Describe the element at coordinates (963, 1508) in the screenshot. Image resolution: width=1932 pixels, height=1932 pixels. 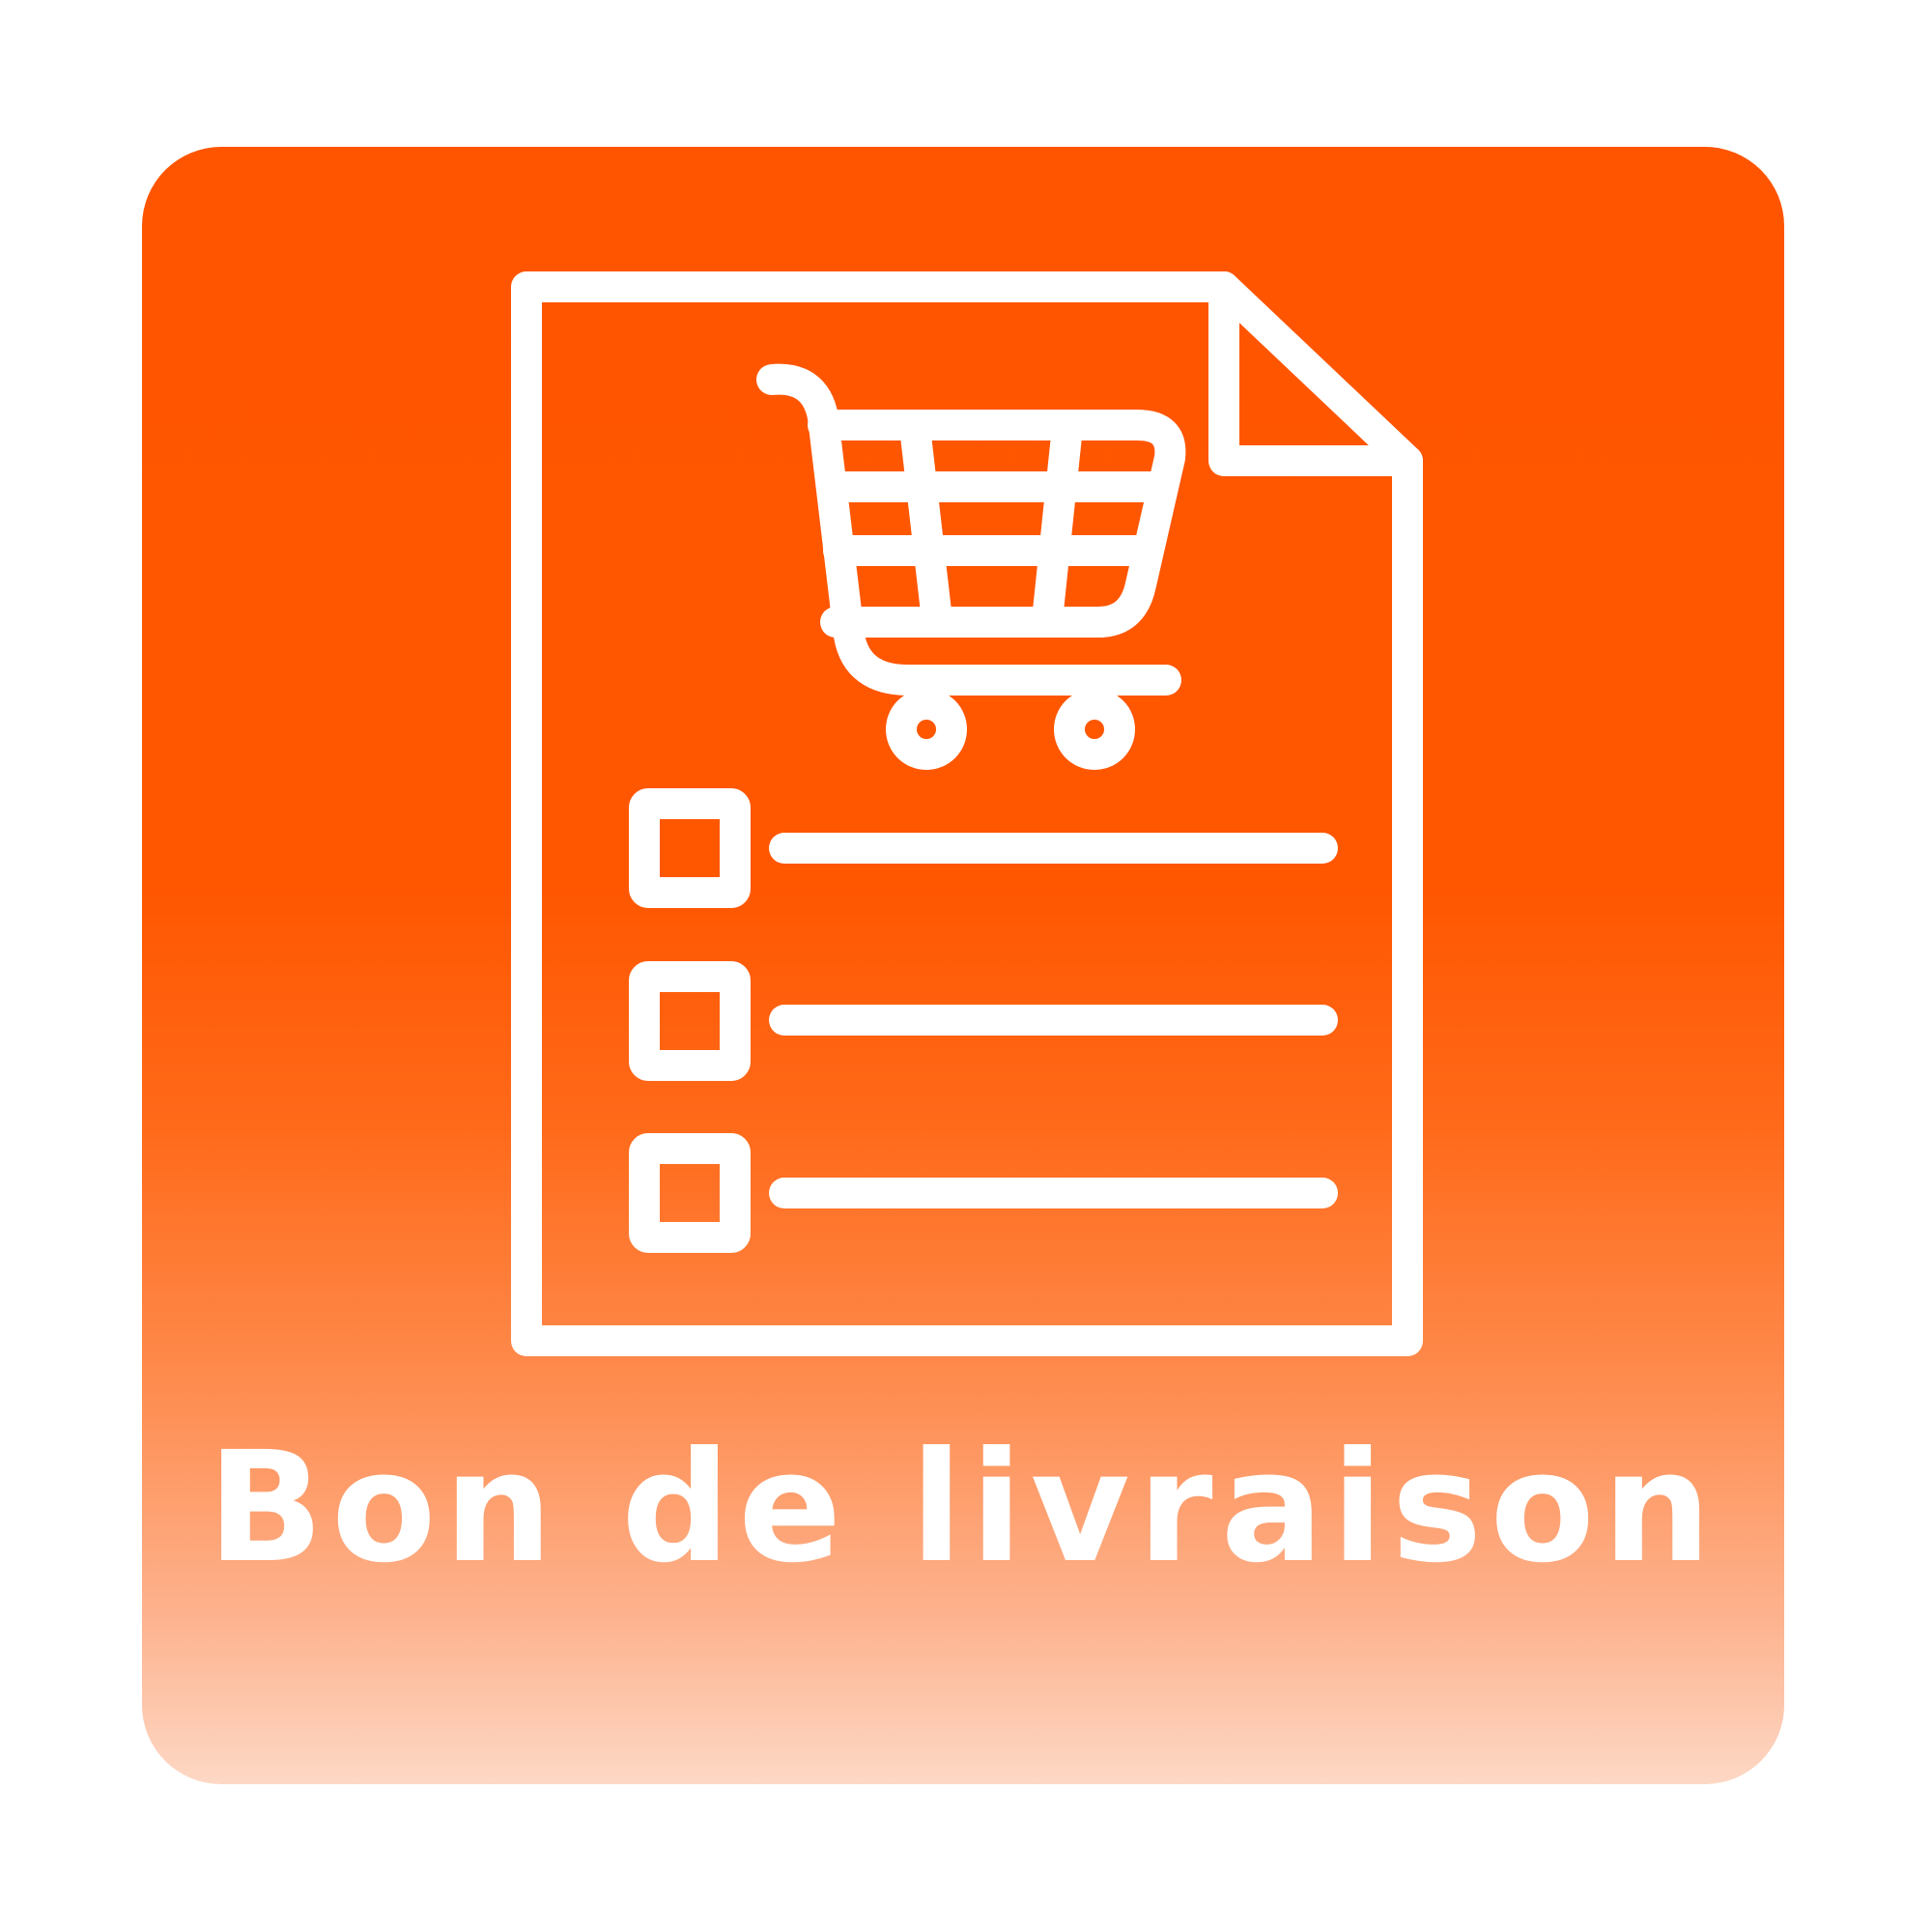
I see `tile-label: Bon de livraison` at that location.